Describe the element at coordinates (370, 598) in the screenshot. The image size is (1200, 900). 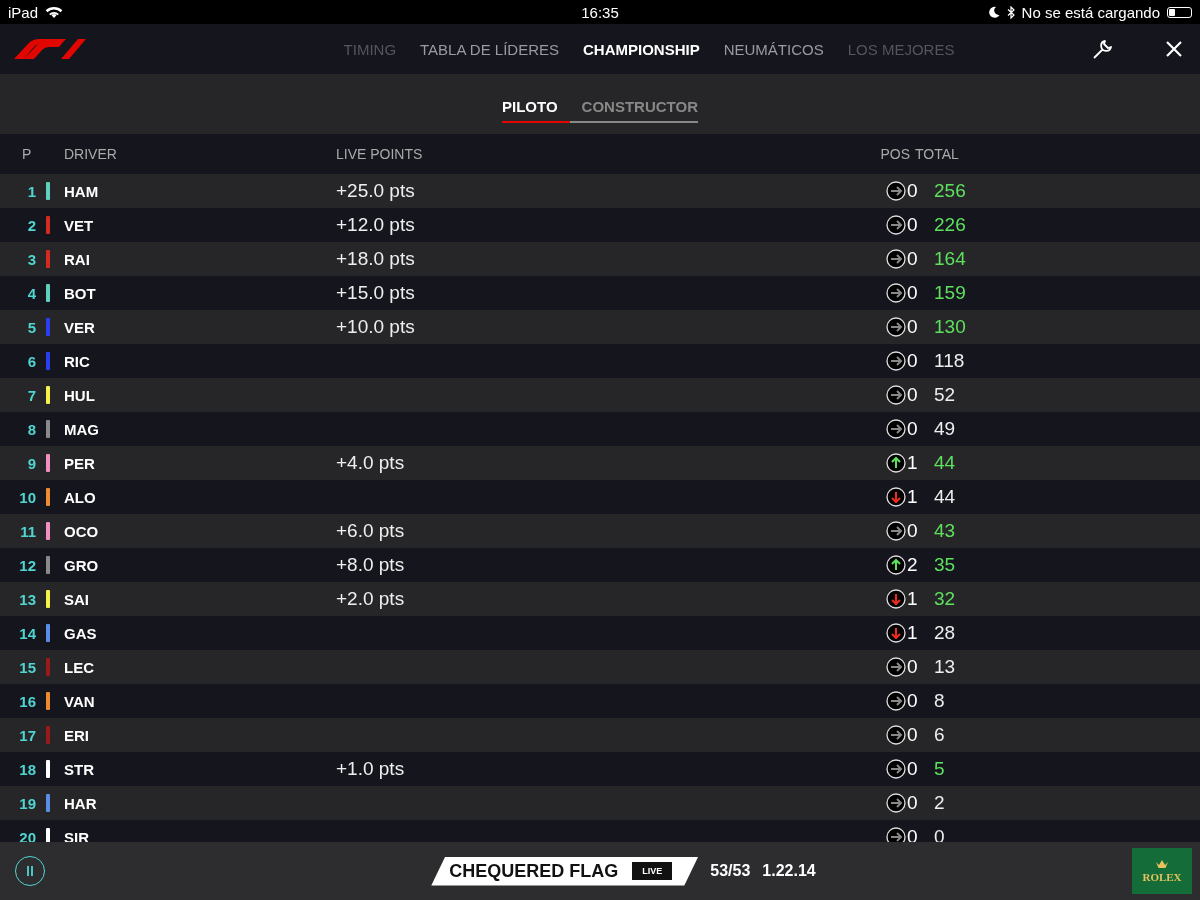
I see `live-points: +2.0 pts` at that location.